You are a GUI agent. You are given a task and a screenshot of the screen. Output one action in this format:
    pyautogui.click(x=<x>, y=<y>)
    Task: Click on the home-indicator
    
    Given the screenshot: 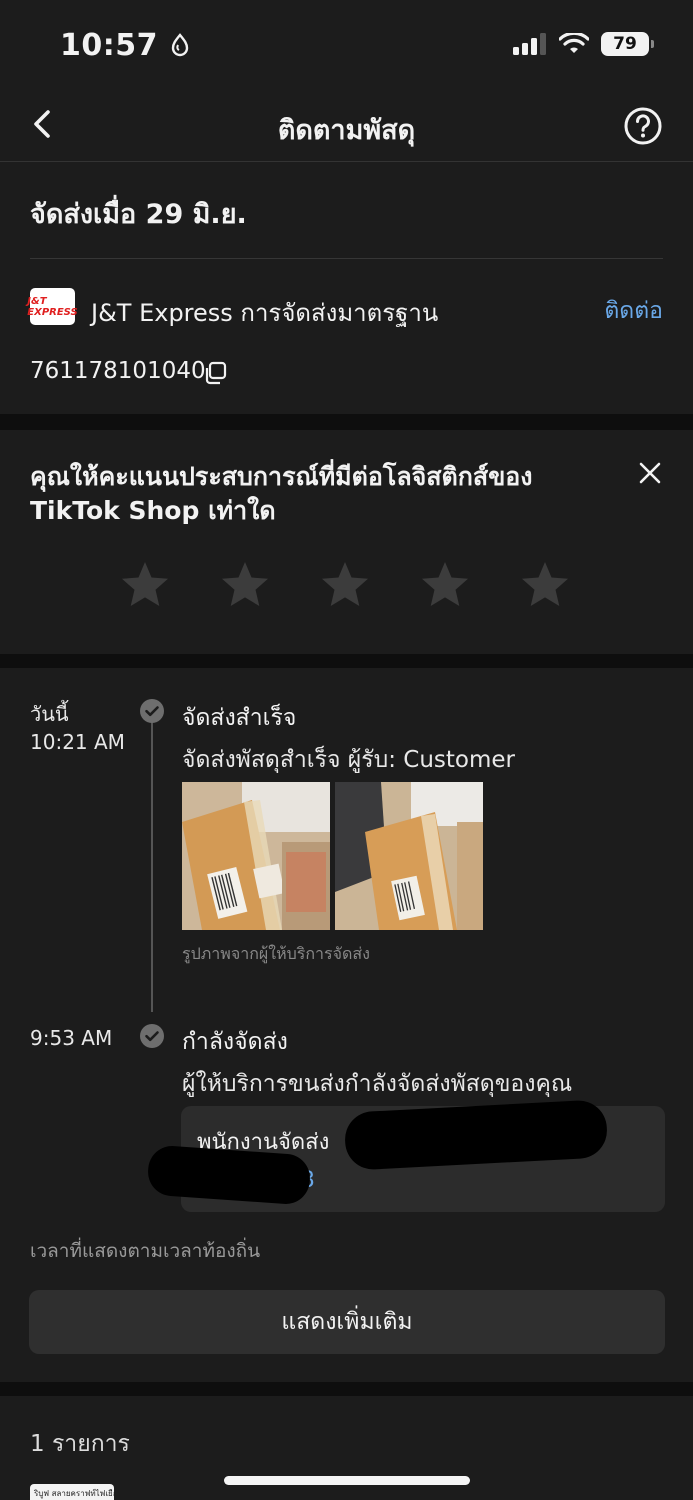 What is the action you would take?
    pyautogui.click(x=347, y=1480)
    